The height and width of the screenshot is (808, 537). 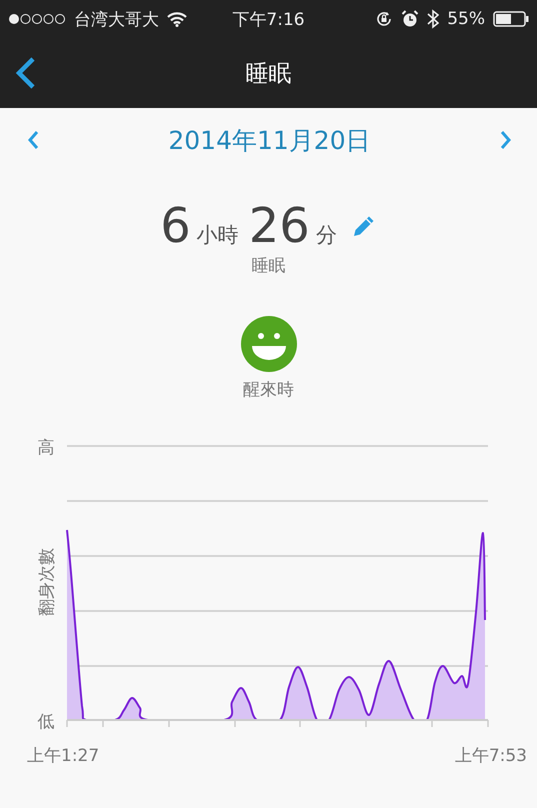 I want to click on left-chevron-icon, so click(x=33, y=140).